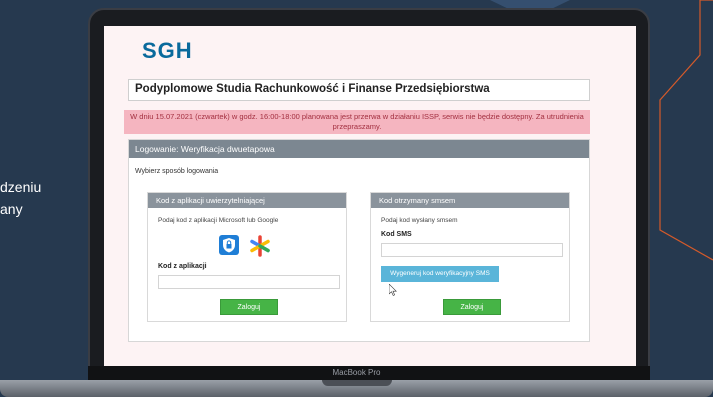  What do you see at coordinates (20, 198) in the screenshot?
I see `side-caption: dzeniu any` at bounding box center [20, 198].